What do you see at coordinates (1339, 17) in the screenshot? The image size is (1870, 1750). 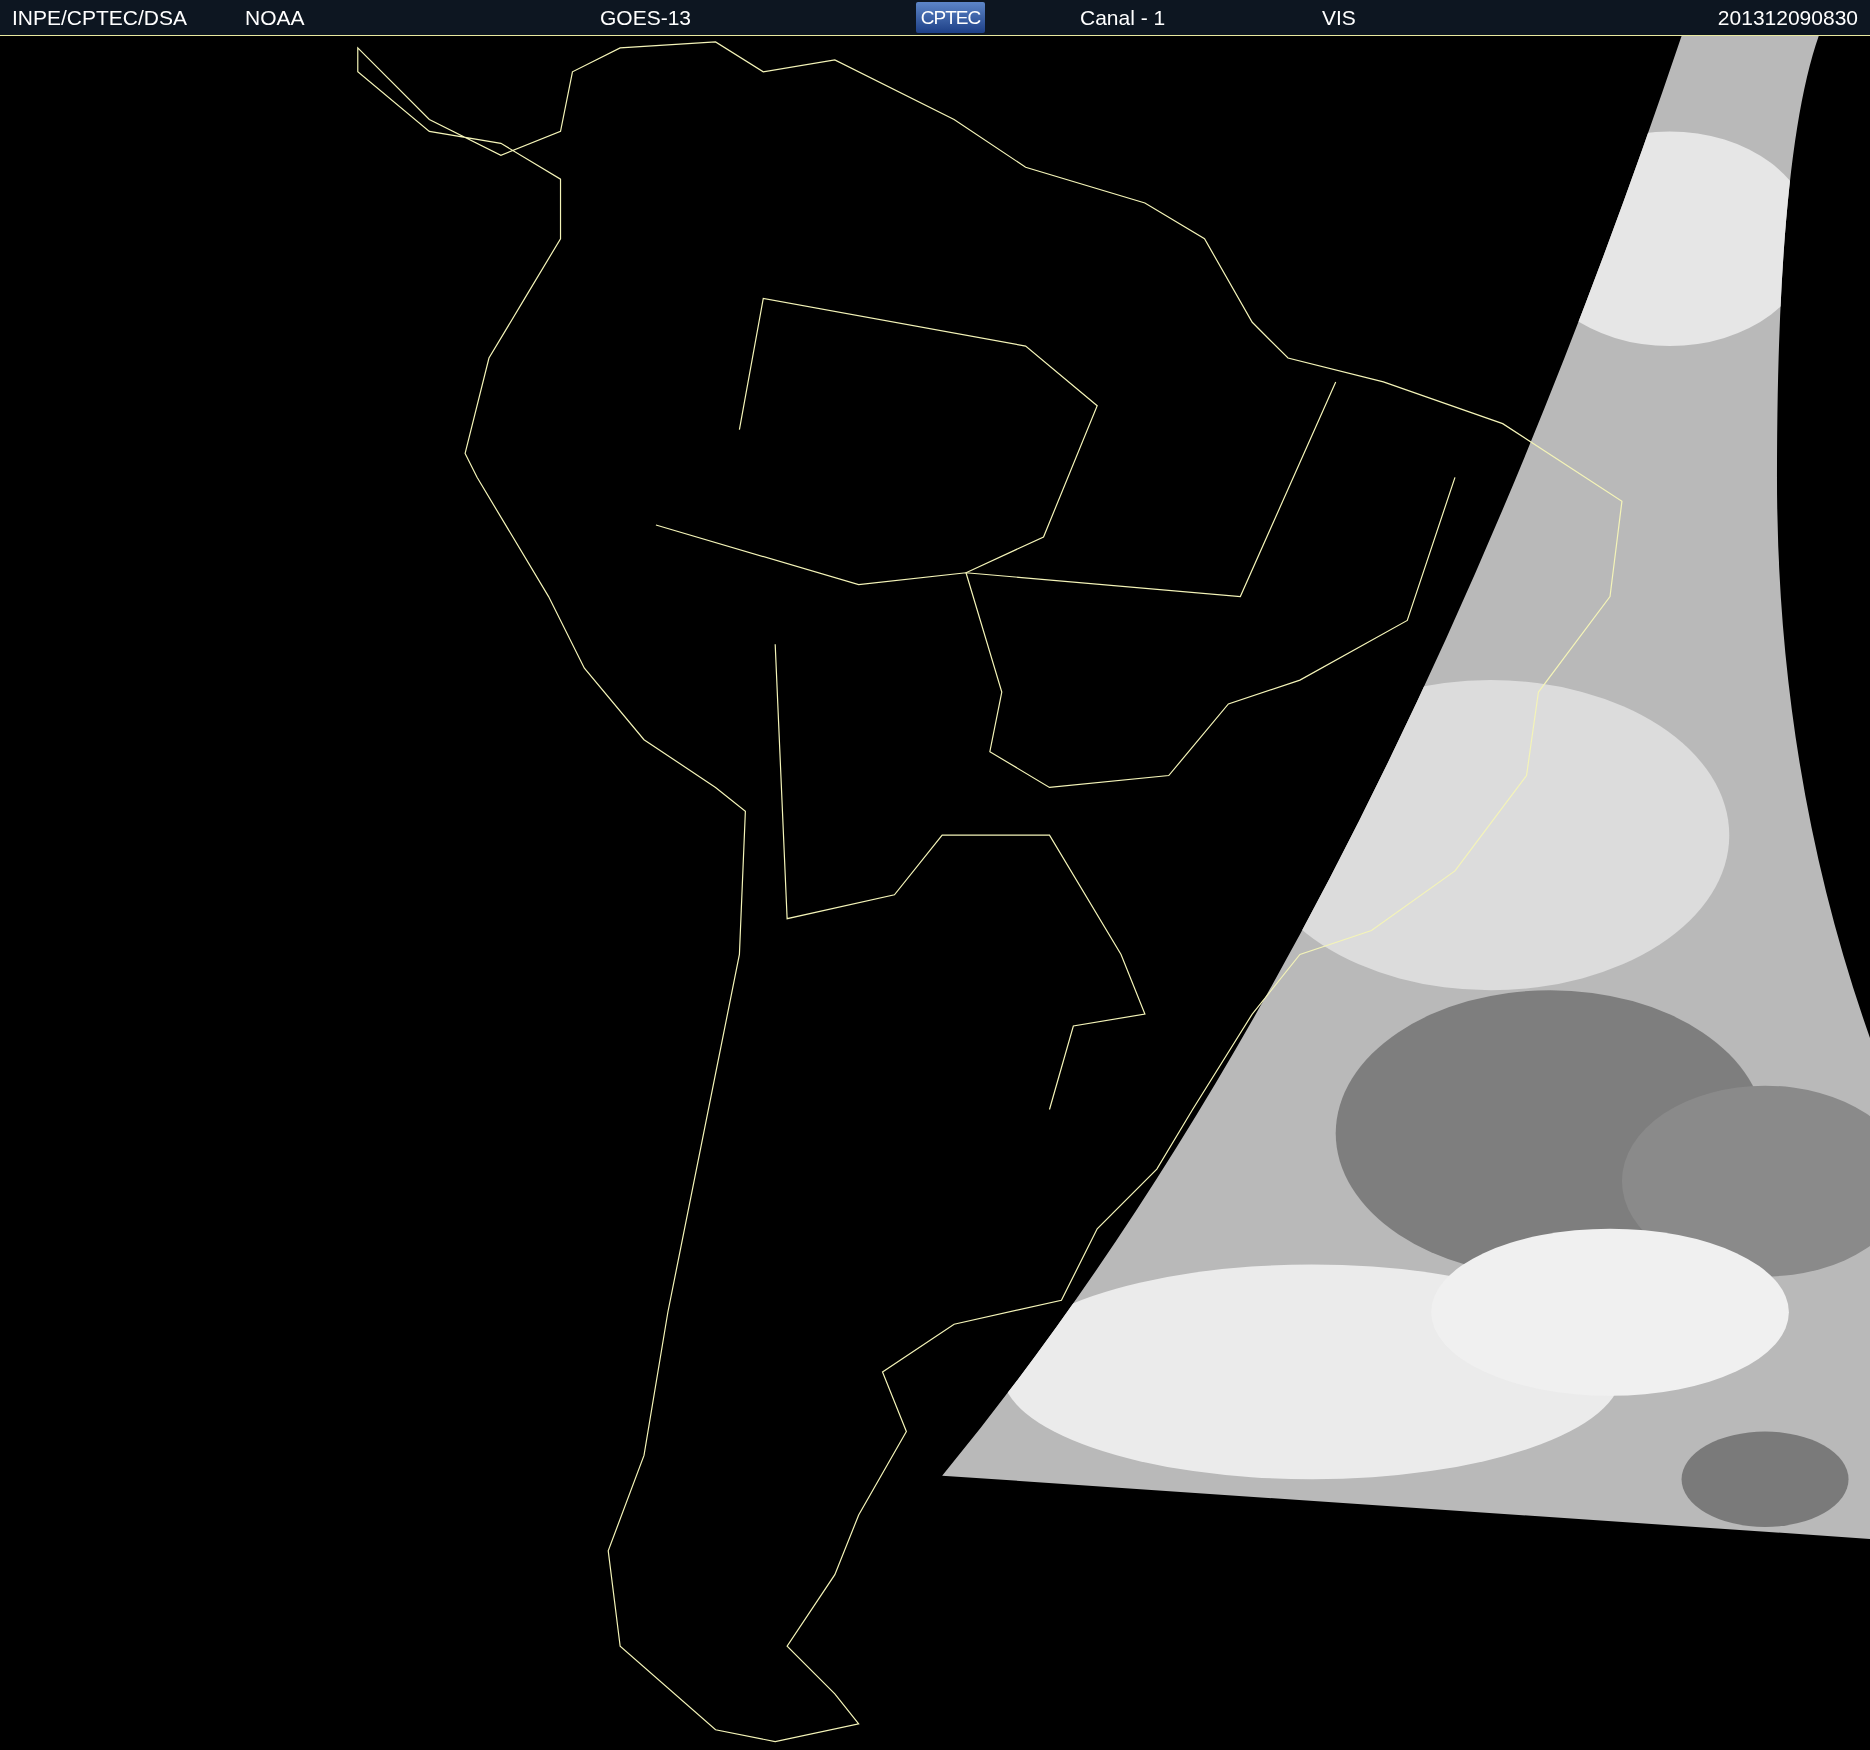 I see `header-label: VIS` at bounding box center [1339, 17].